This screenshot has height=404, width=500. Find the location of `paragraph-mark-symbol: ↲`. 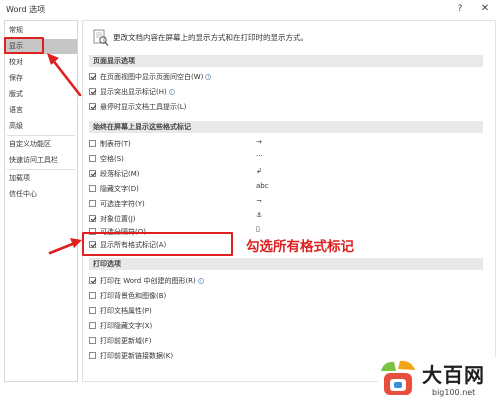

paragraph-mark-symbol: ↲ is located at coordinates (259, 171).